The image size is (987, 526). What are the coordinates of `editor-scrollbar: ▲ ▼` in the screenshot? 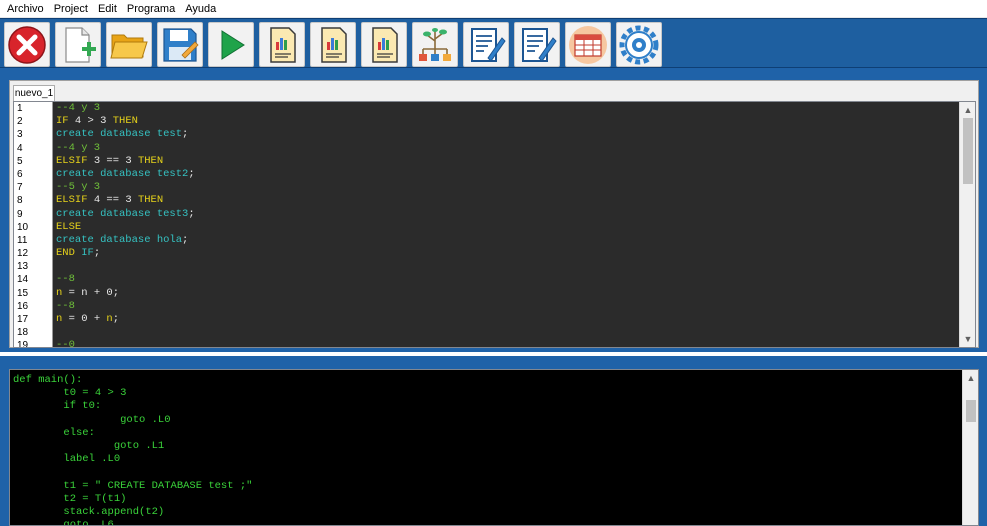 It's located at (967, 224).